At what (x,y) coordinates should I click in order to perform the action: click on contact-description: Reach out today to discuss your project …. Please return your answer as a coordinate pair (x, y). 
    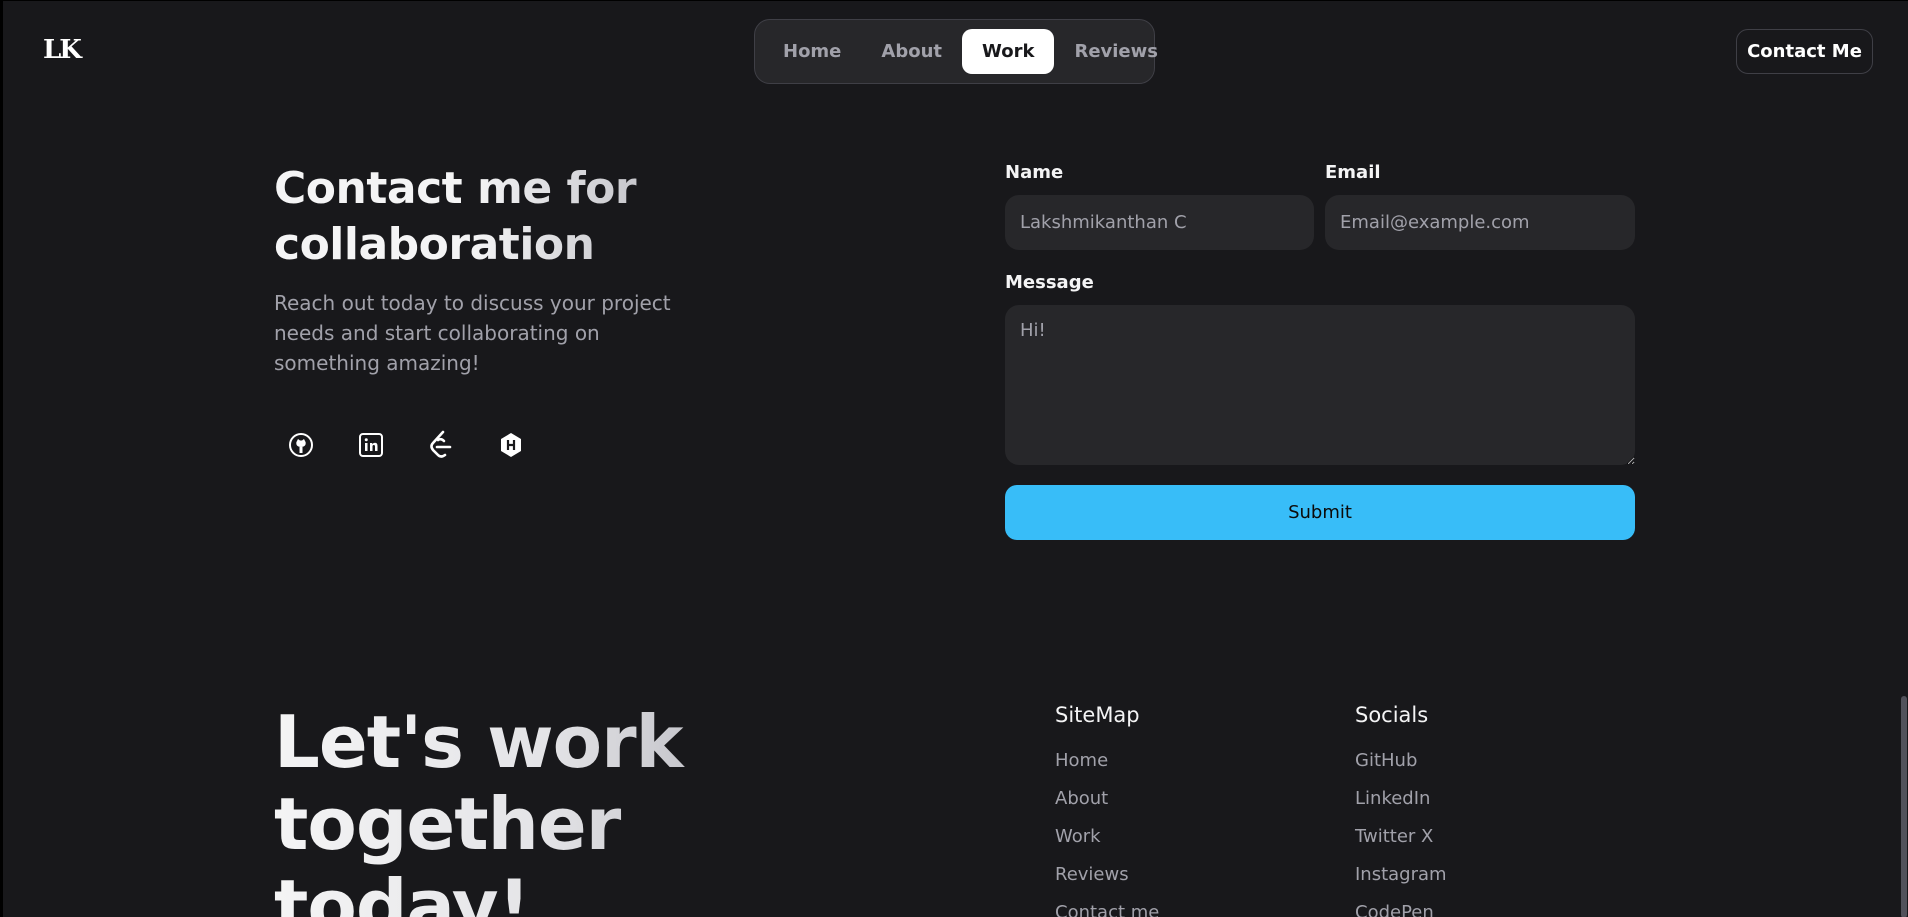
    Looking at the image, I should click on (472, 333).